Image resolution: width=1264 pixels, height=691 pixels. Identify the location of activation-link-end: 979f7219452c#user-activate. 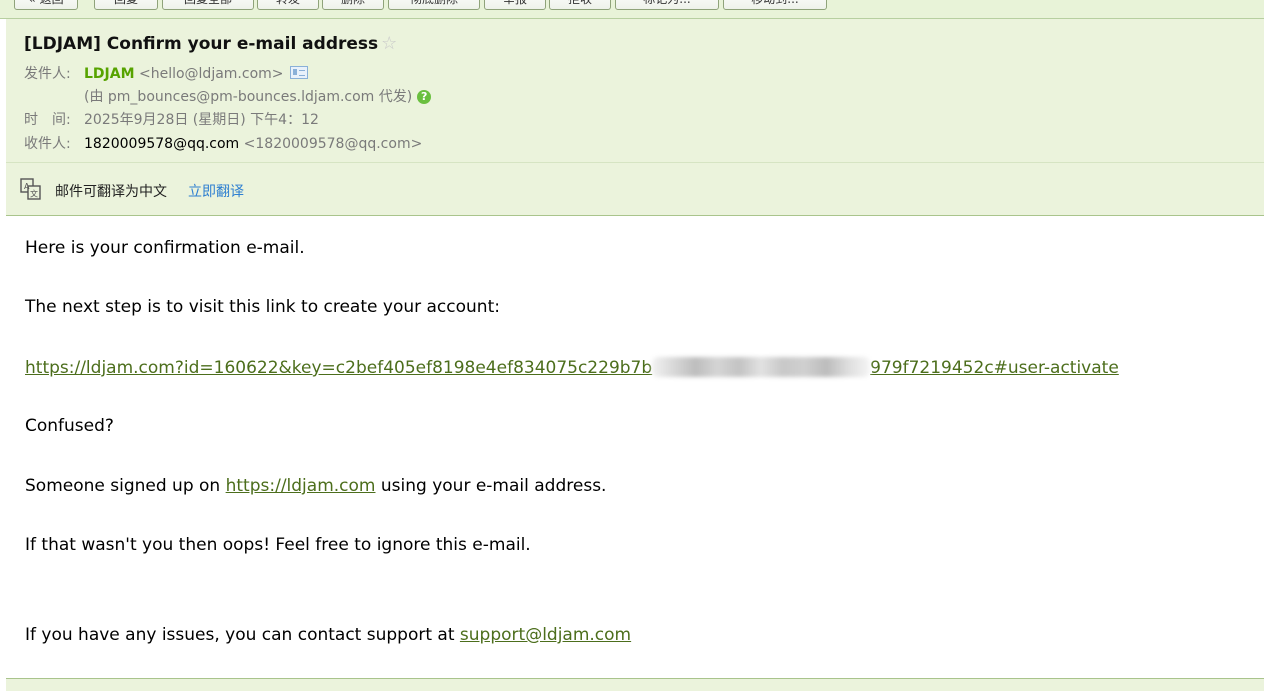
(994, 368).